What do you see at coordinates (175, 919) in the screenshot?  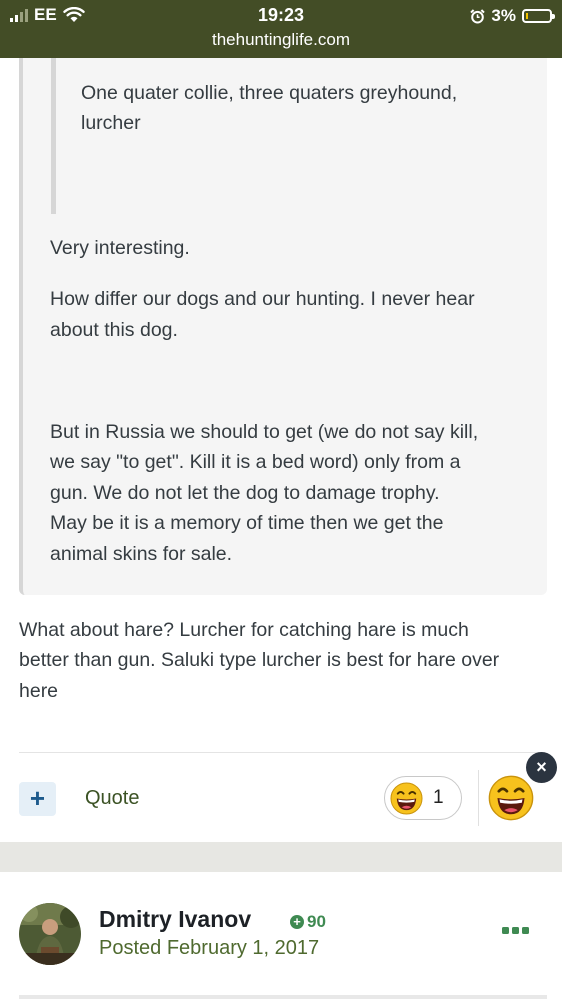 I see `author-name: Dmitry Ivanov` at bounding box center [175, 919].